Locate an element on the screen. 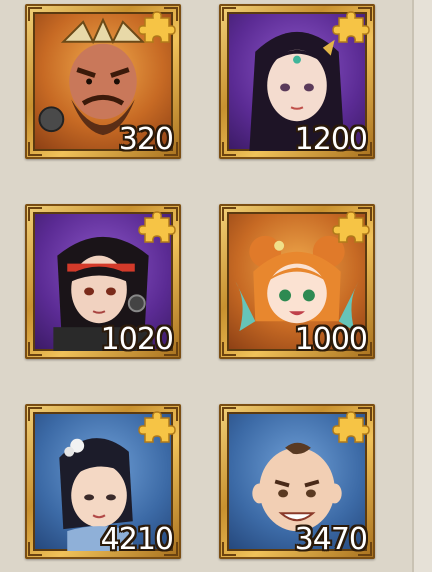 The width and height of the screenshot is (432, 572). card-value: 4210 is located at coordinates (137, 539).